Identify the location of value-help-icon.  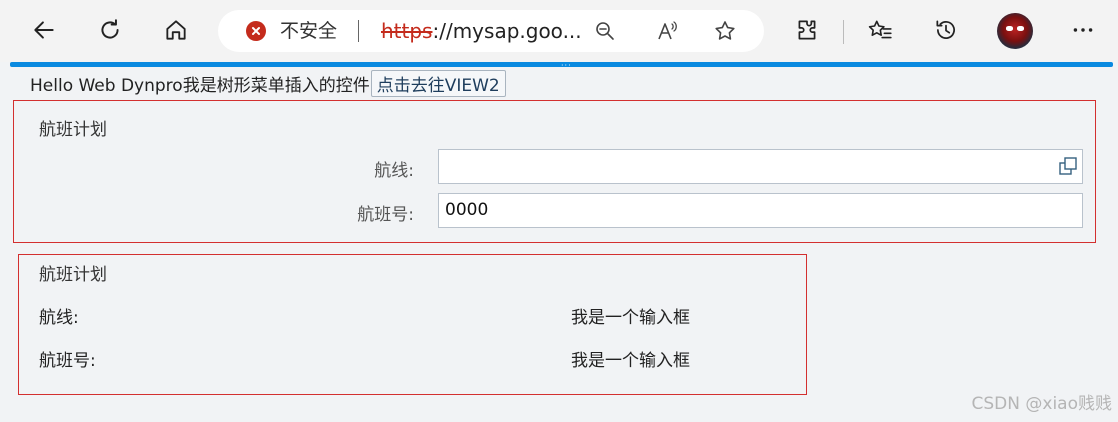
(1068, 166).